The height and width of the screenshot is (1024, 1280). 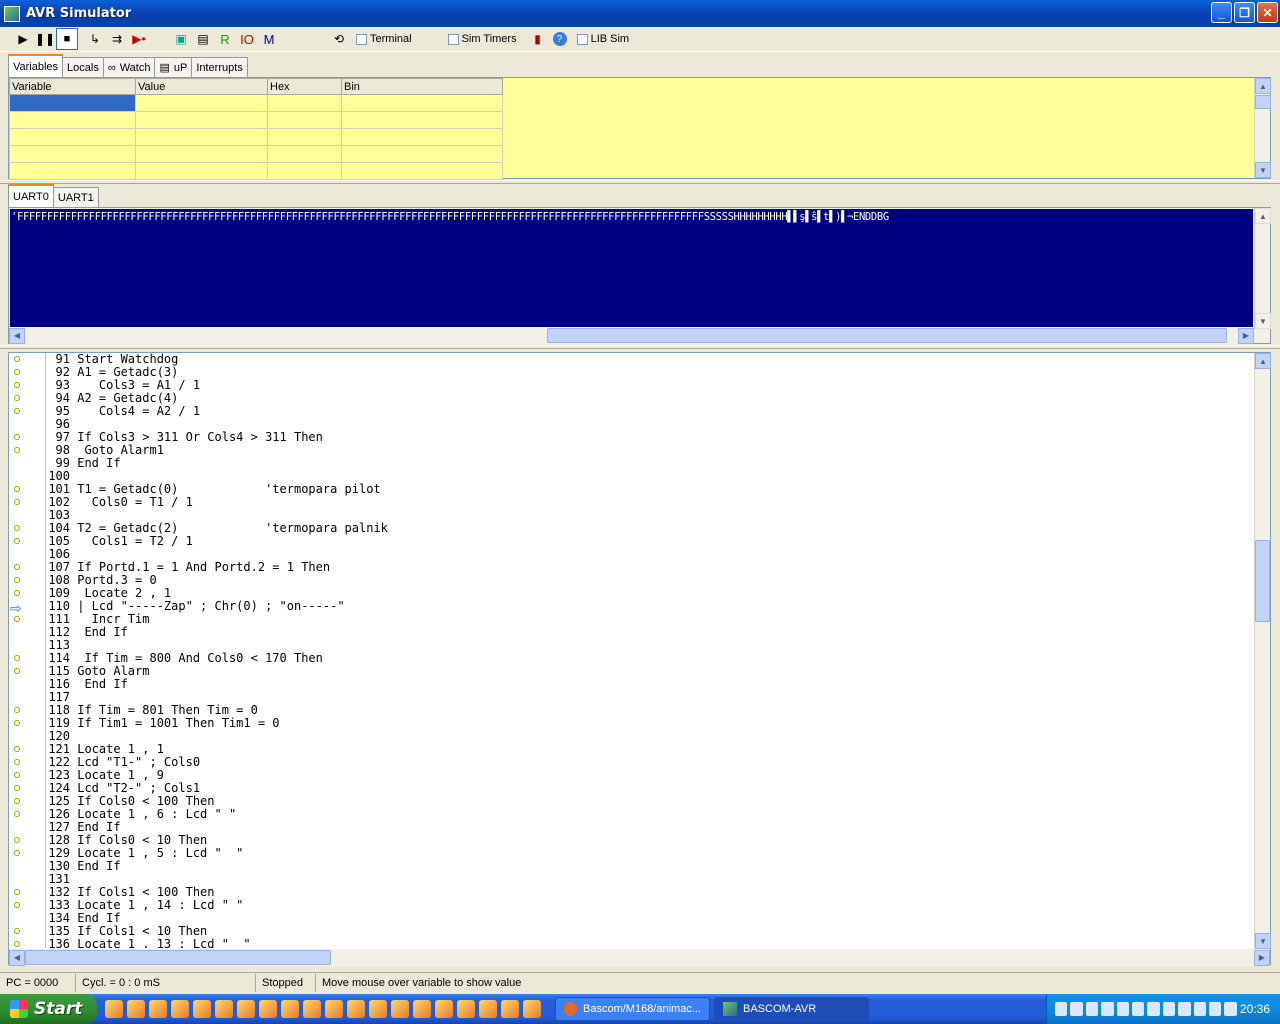 I want to click on code-horizontal-scrollbar: ◀ ▶, so click(x=639, y=957).